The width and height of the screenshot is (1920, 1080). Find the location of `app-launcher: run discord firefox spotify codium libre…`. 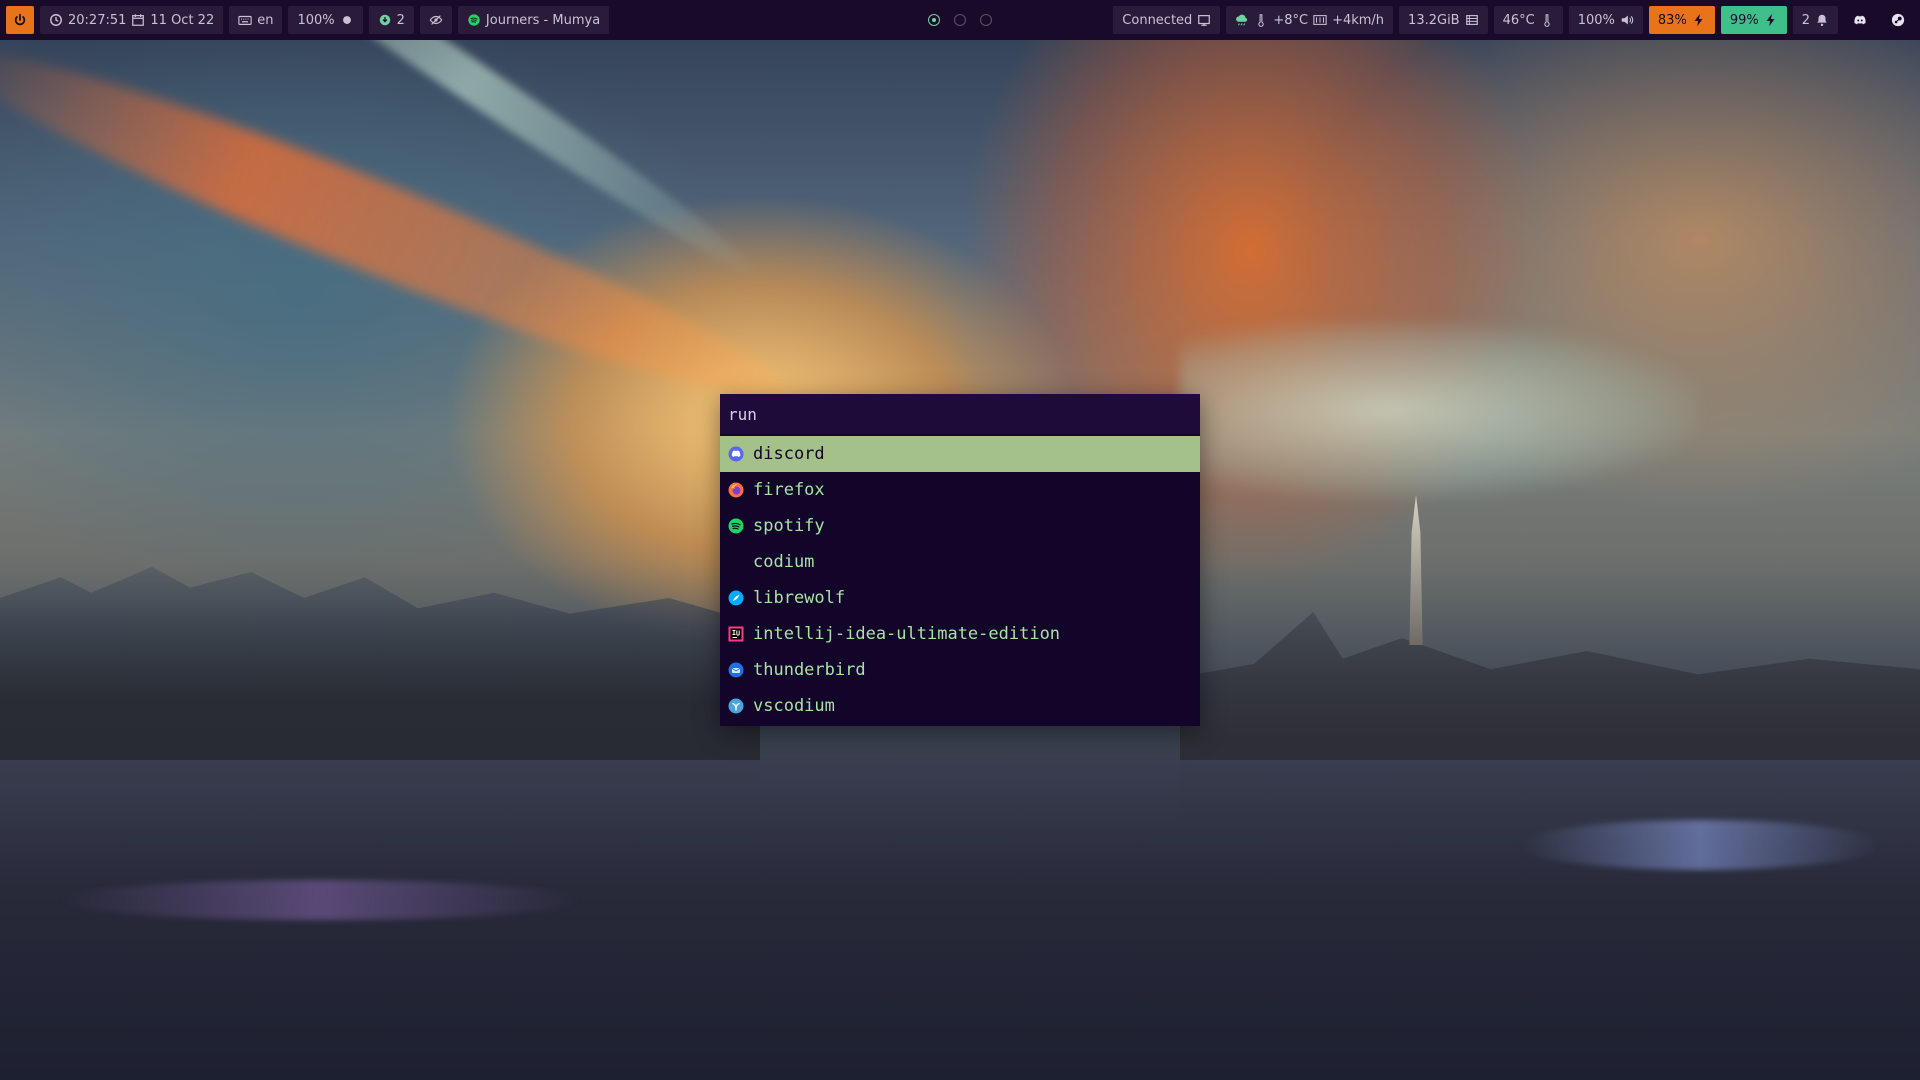

app-launcher: run discord firefox spotify codium libre… is located at coordinates (960, 560).